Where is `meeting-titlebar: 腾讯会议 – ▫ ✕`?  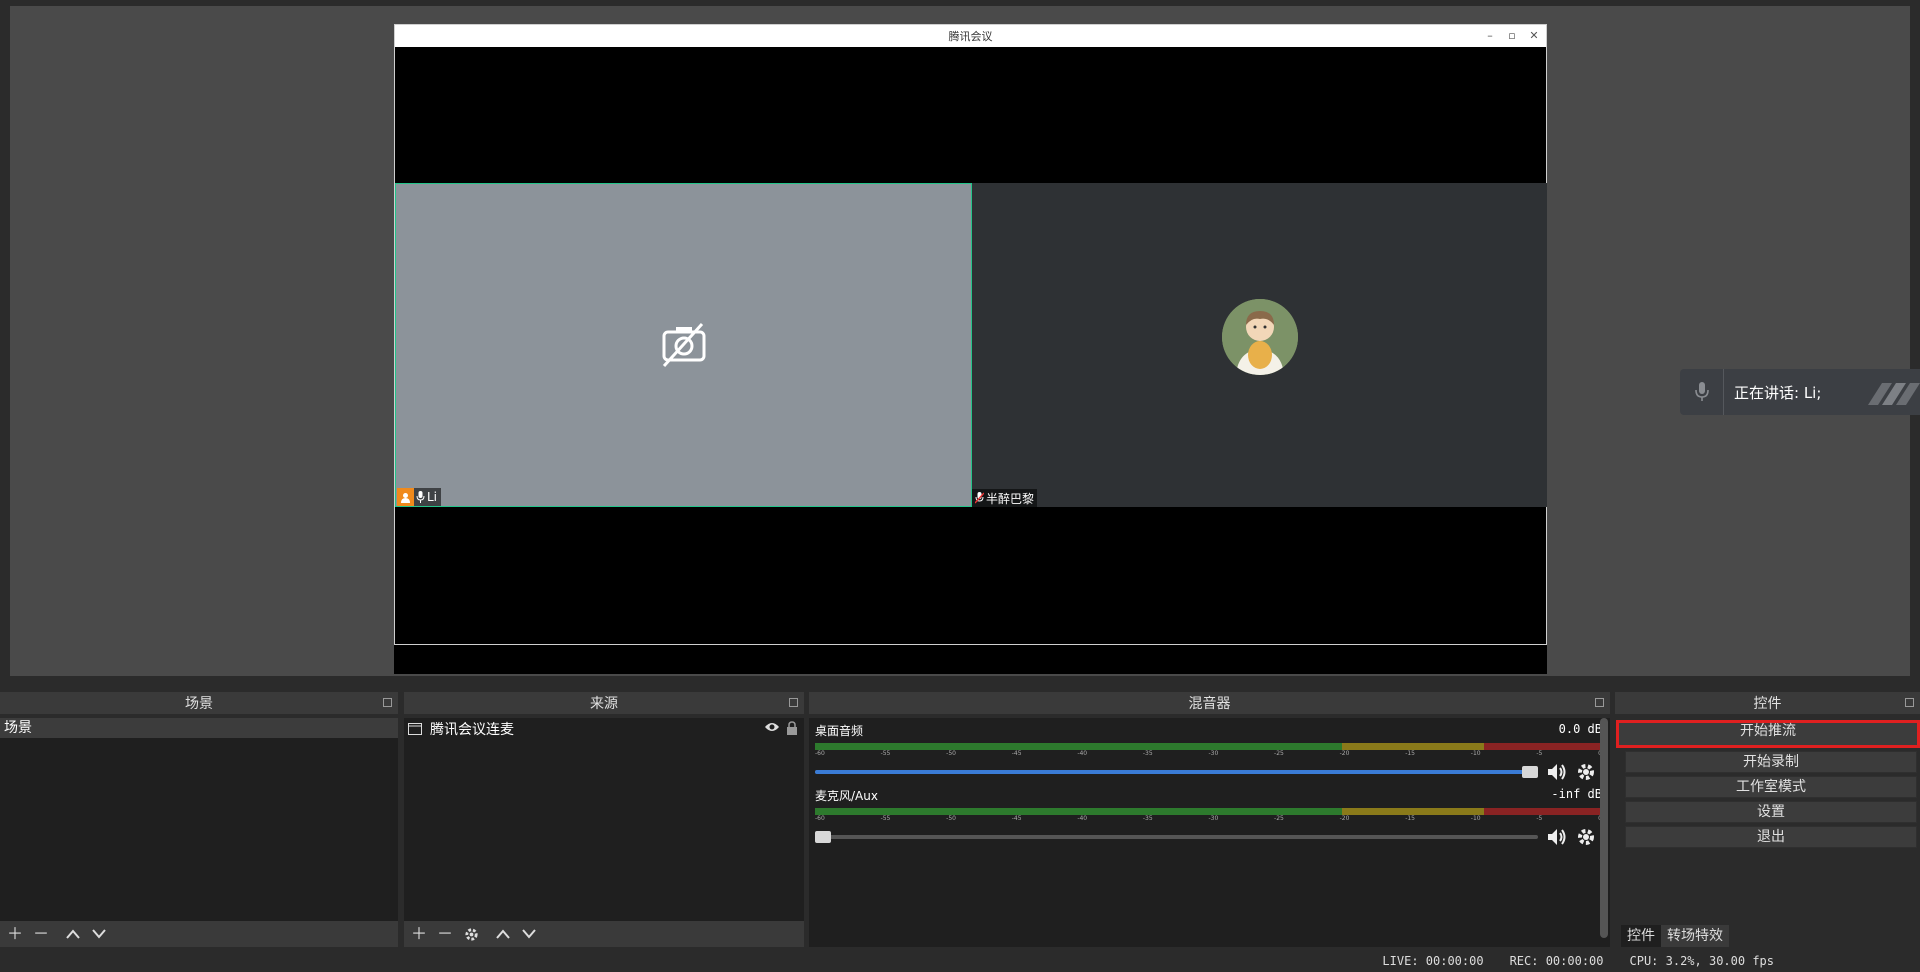 meeting-titlebar: 腾讯会议 – ▫ ✕ is located at coordinates (970, 36).